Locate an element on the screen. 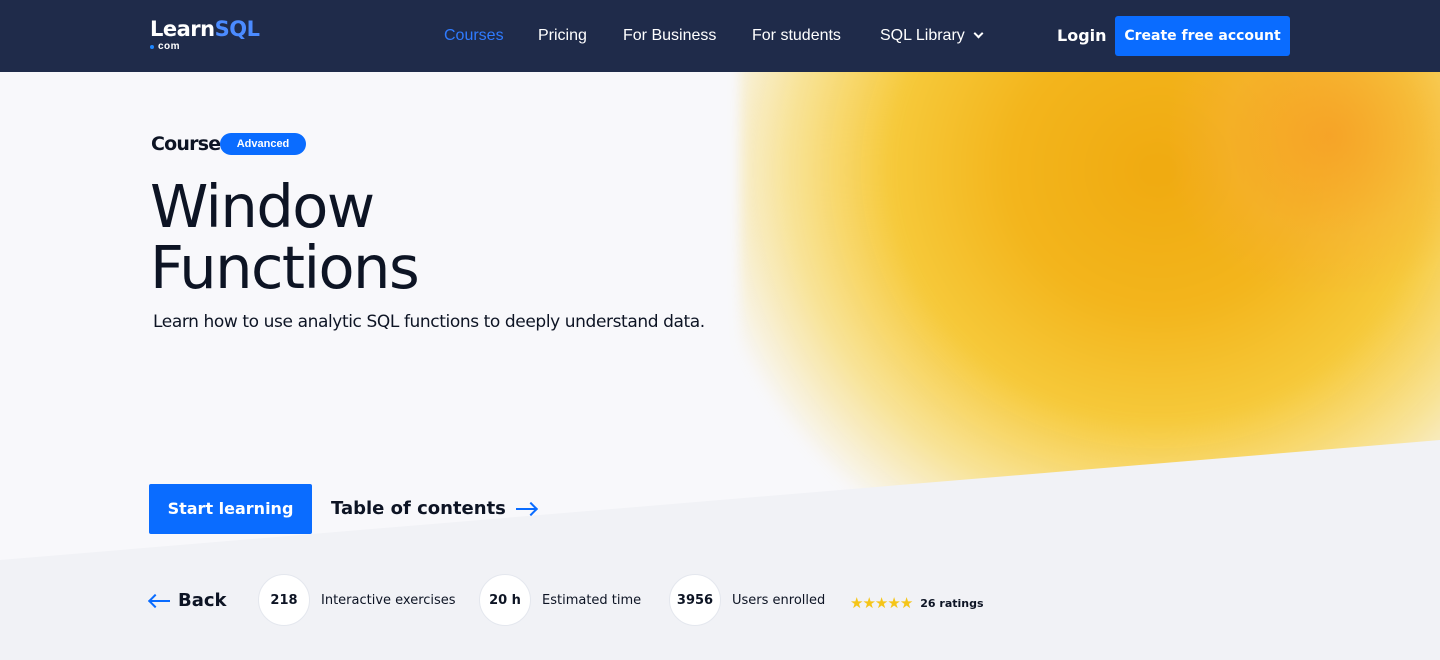  arrow-right-icon is located at coordinates (525, 508).